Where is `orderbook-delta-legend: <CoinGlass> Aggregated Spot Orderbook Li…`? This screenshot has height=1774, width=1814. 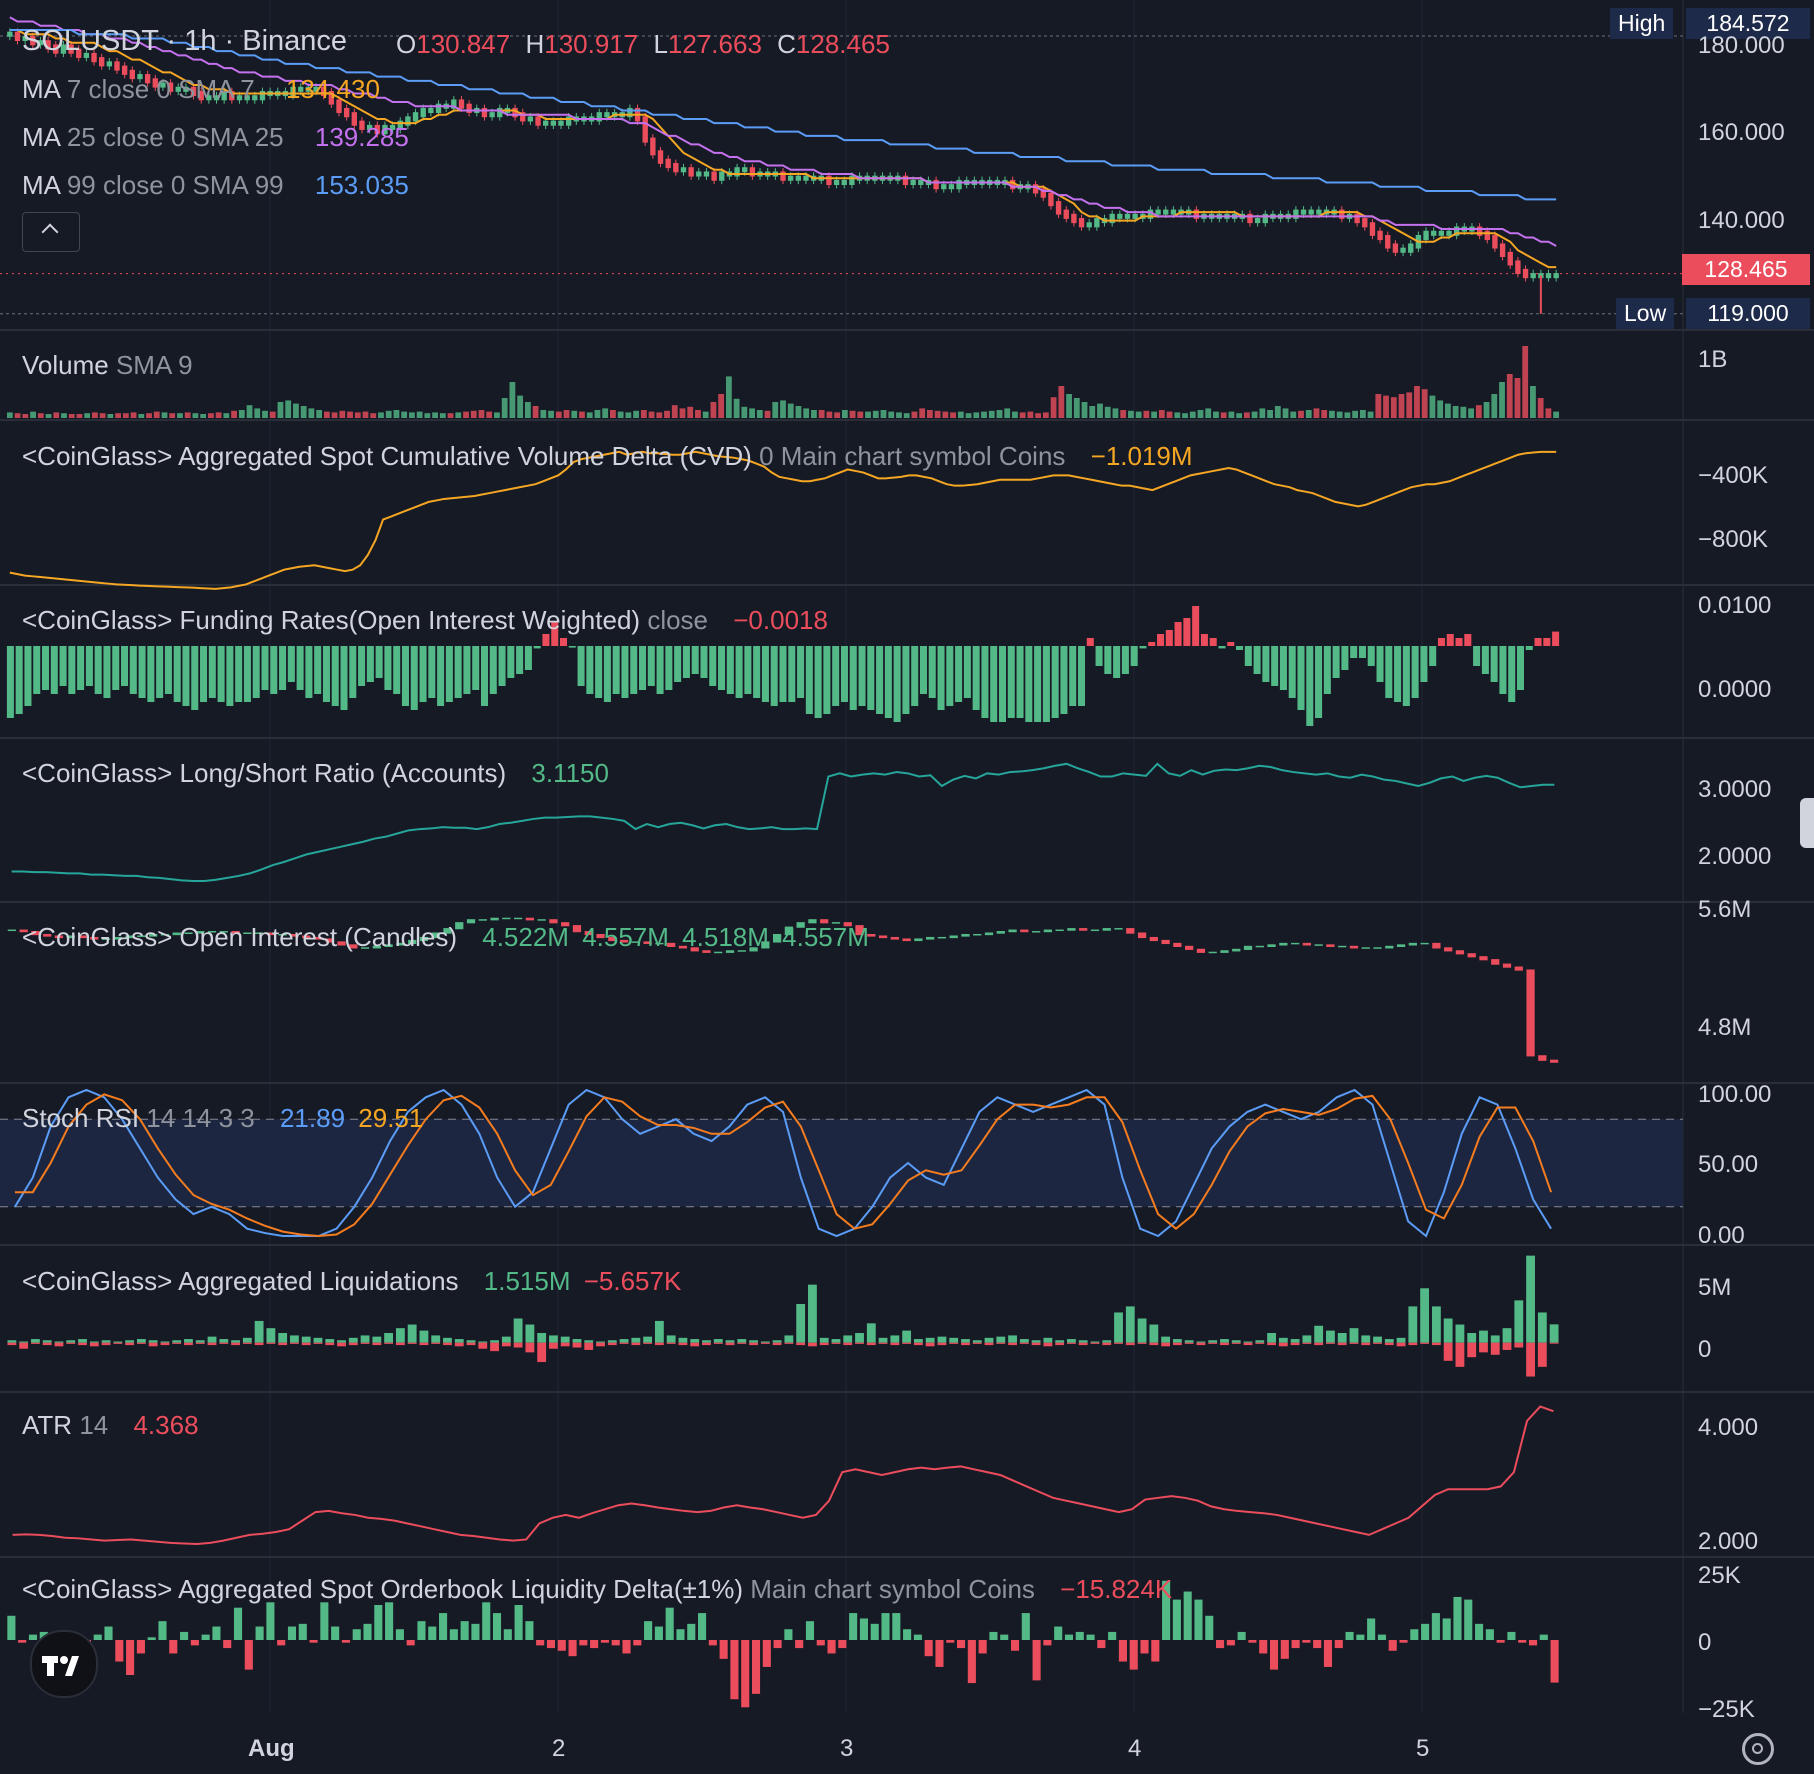
orderbook-delta-legend: <CoinGlass> Aggregated Spot Orderbook Li… is located at coordinates (597, 1589).